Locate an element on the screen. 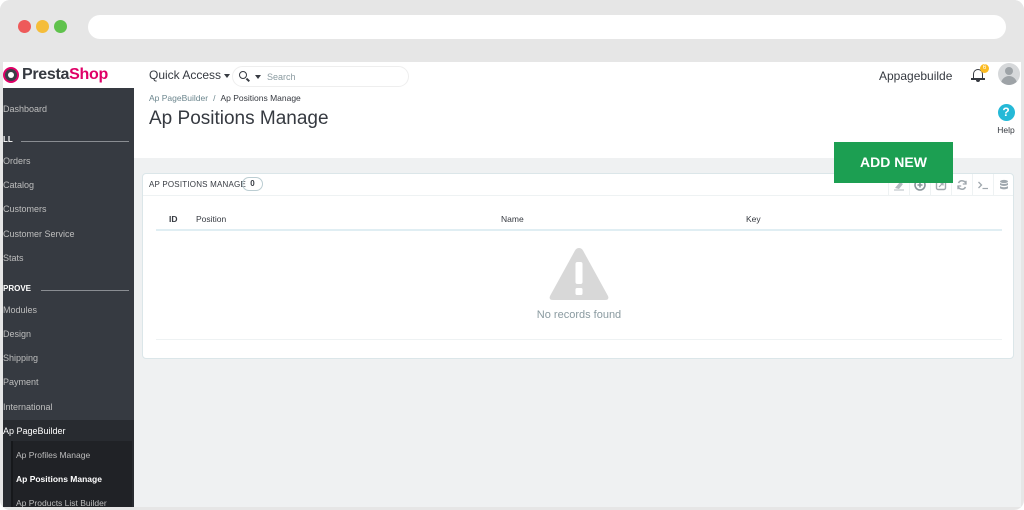 Image resolution: width=1024 pixels, height=510 pixels. sidebar-item-ap-pagebuilder: Ap PageBuilder is located at coordinates (34, 431).